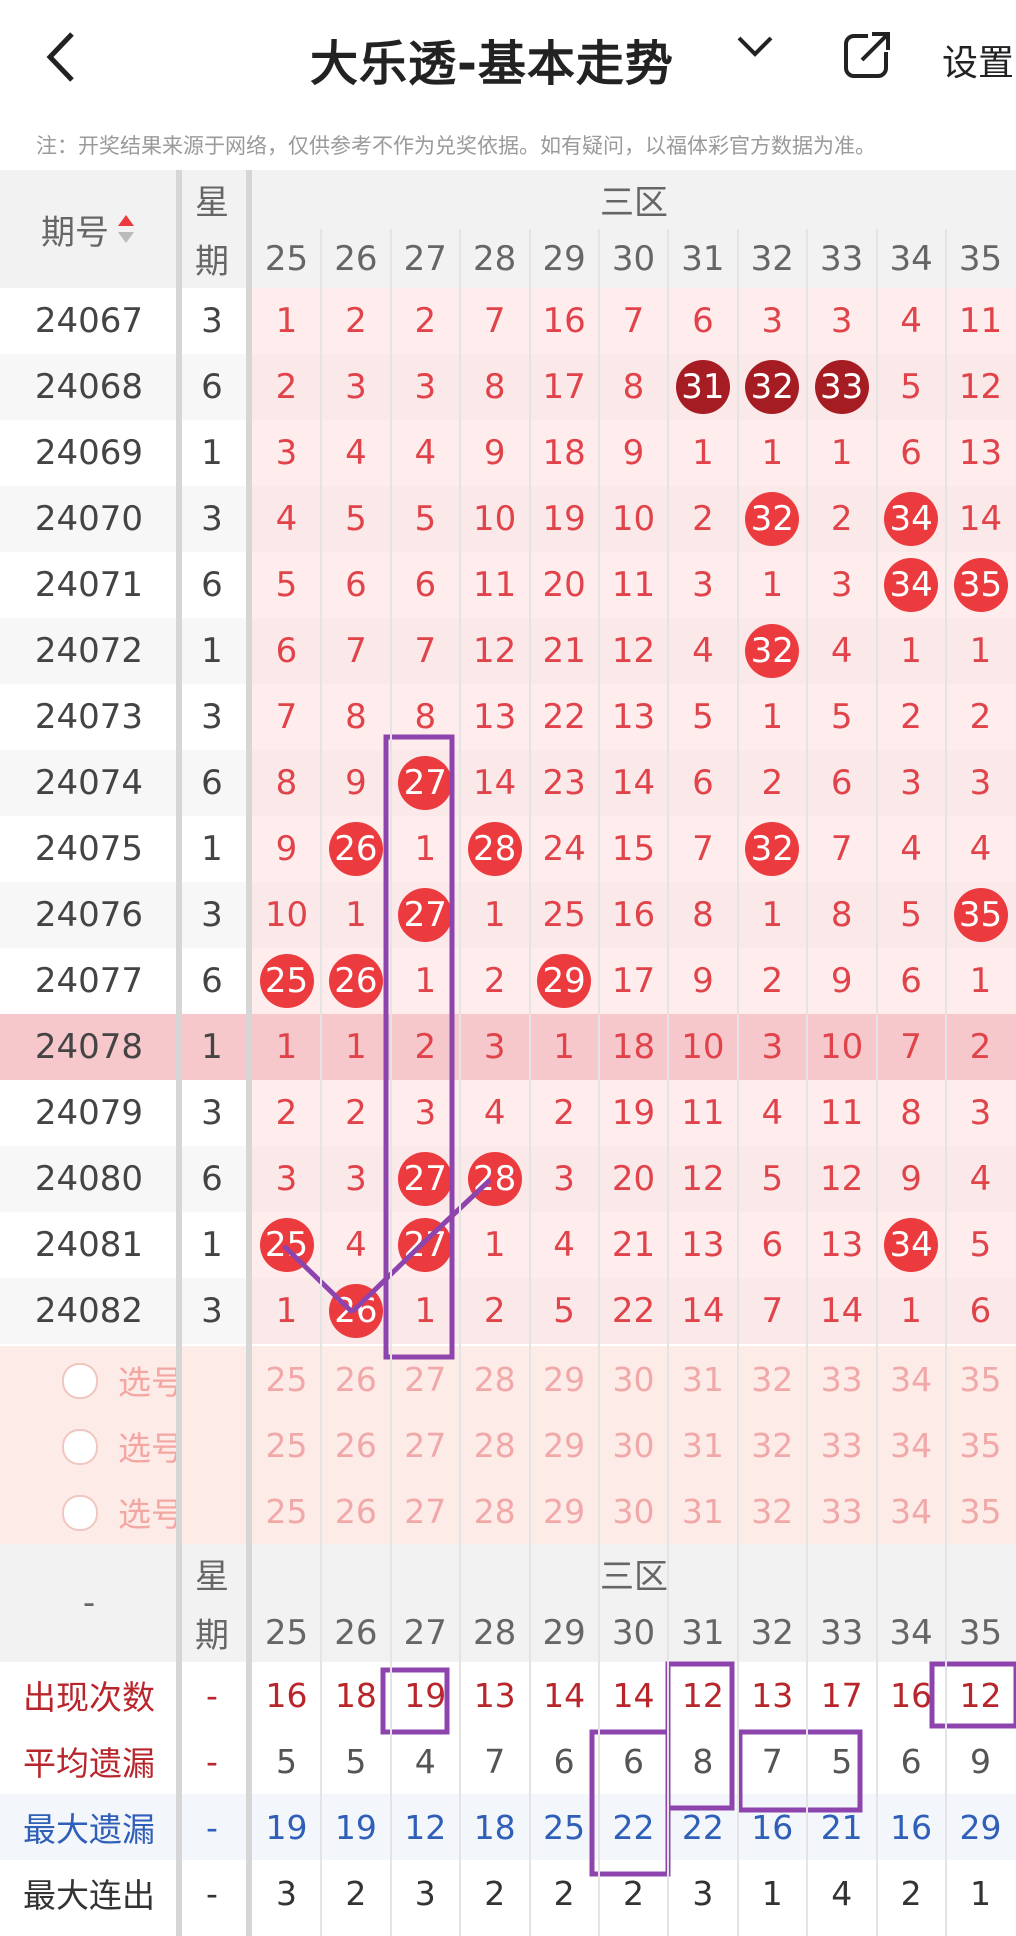  What do you see at coordinates (89, 1311) in the screenshot?
I see `issue-number: 24082` at bounding box center [89, 1311].